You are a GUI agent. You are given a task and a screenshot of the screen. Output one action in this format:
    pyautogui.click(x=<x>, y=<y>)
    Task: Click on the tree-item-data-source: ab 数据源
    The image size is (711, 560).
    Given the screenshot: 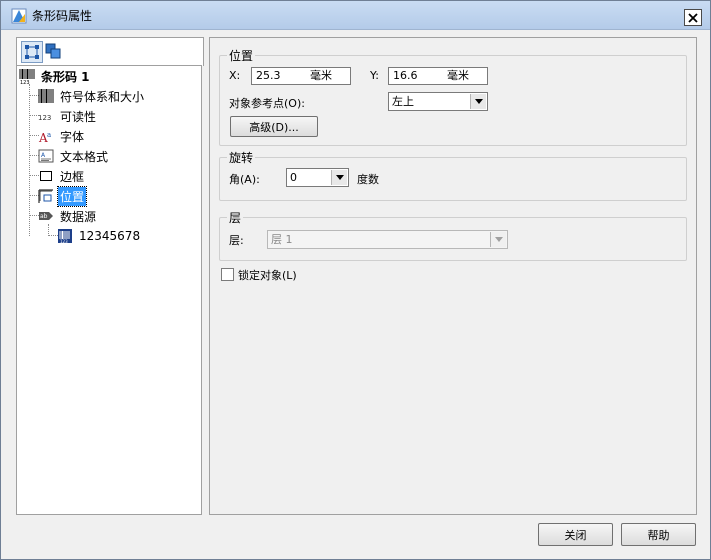 What is the action you would take?
    pyautogui.click(x=68, y=216)
    